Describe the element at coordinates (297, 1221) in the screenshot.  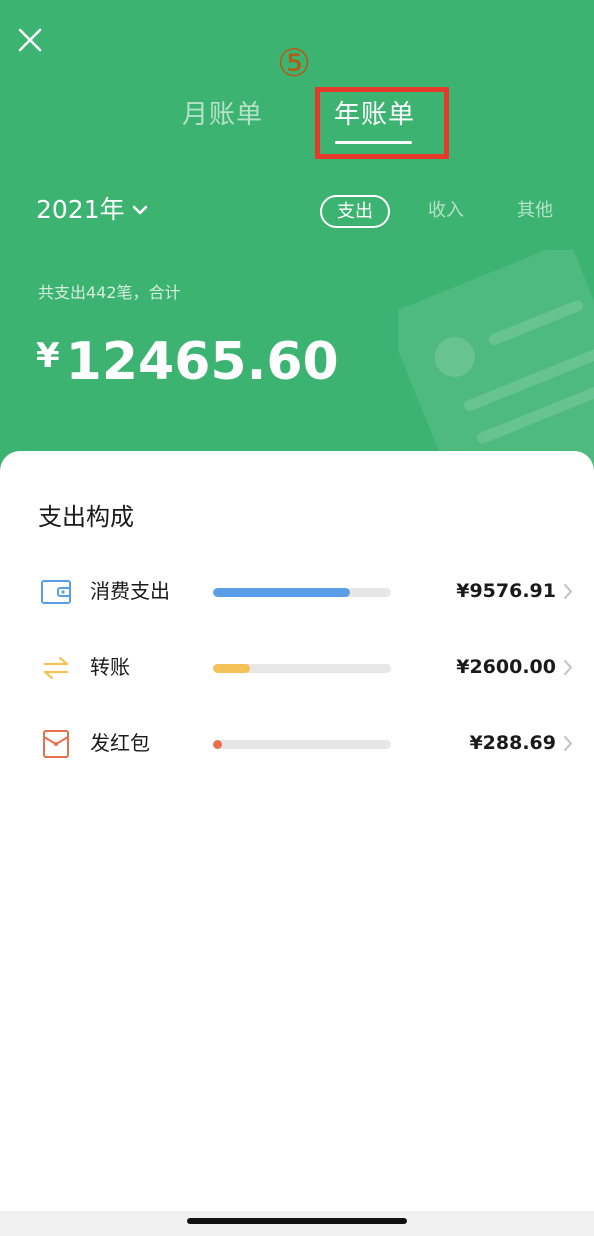
I see `home-indicator` at that location.